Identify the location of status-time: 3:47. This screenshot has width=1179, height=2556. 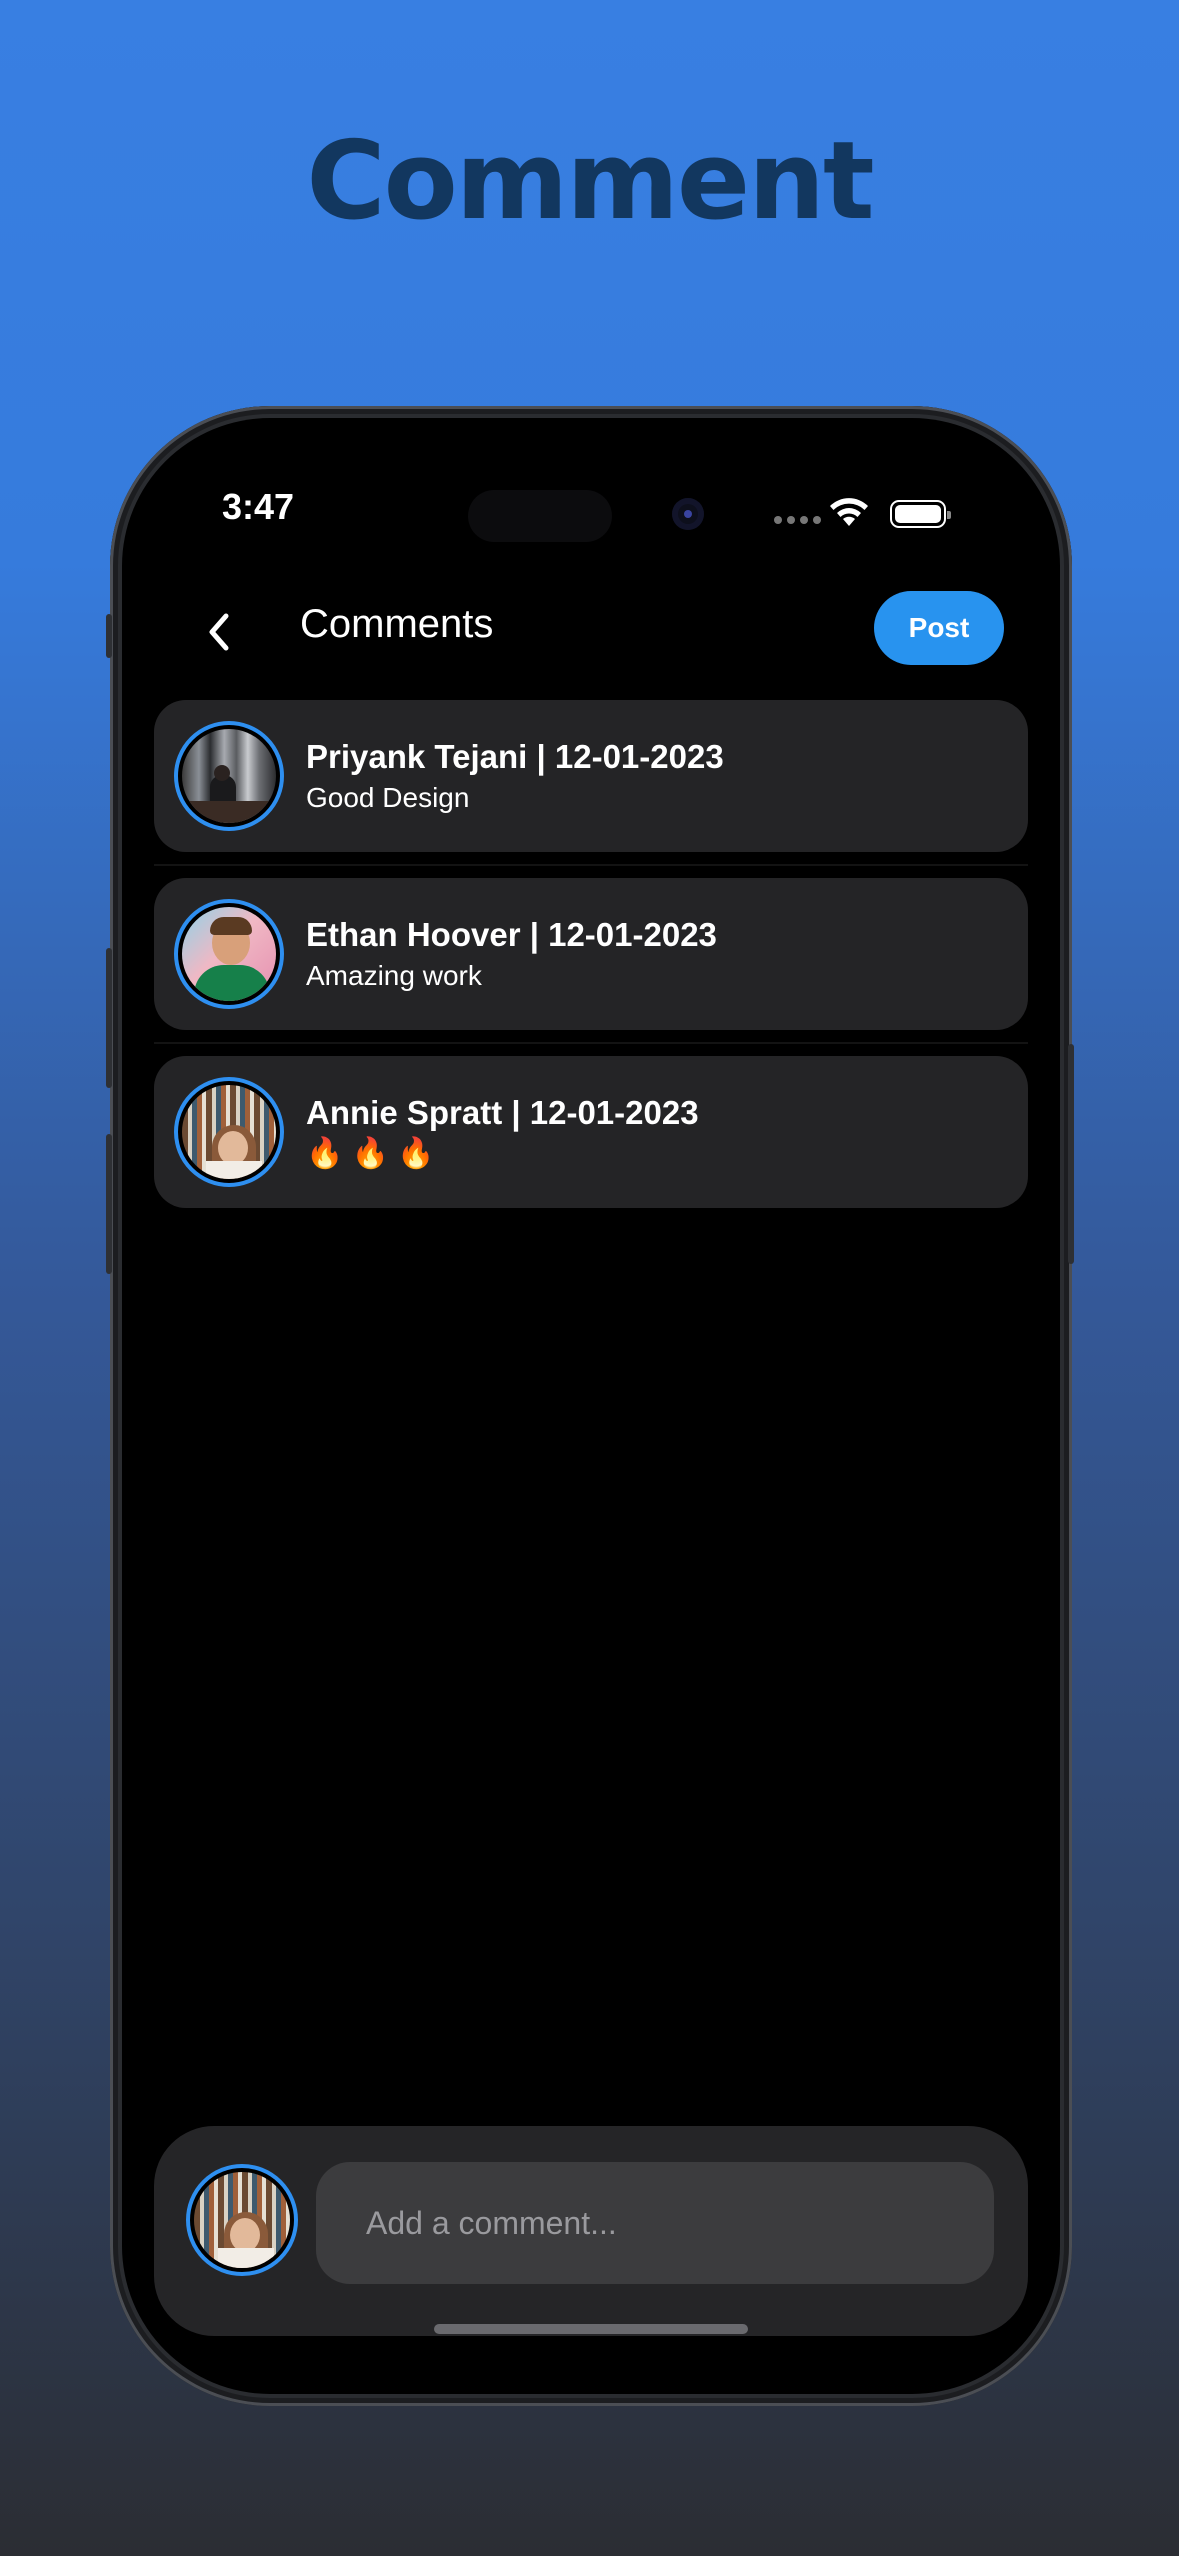
(258, 506).